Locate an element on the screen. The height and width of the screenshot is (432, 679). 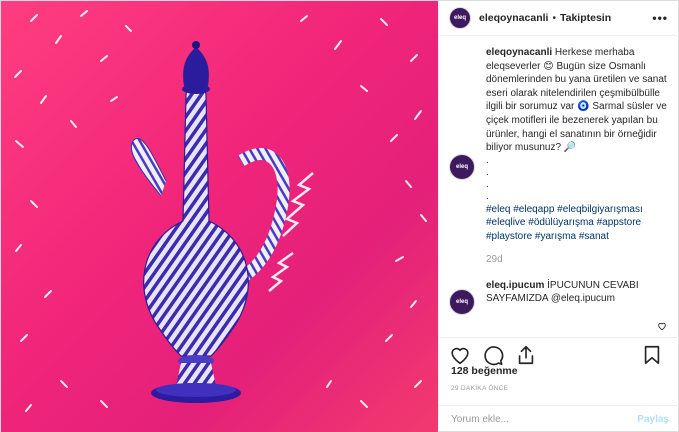
like-count: 128 beğenme is located at coordinates (484, 371).